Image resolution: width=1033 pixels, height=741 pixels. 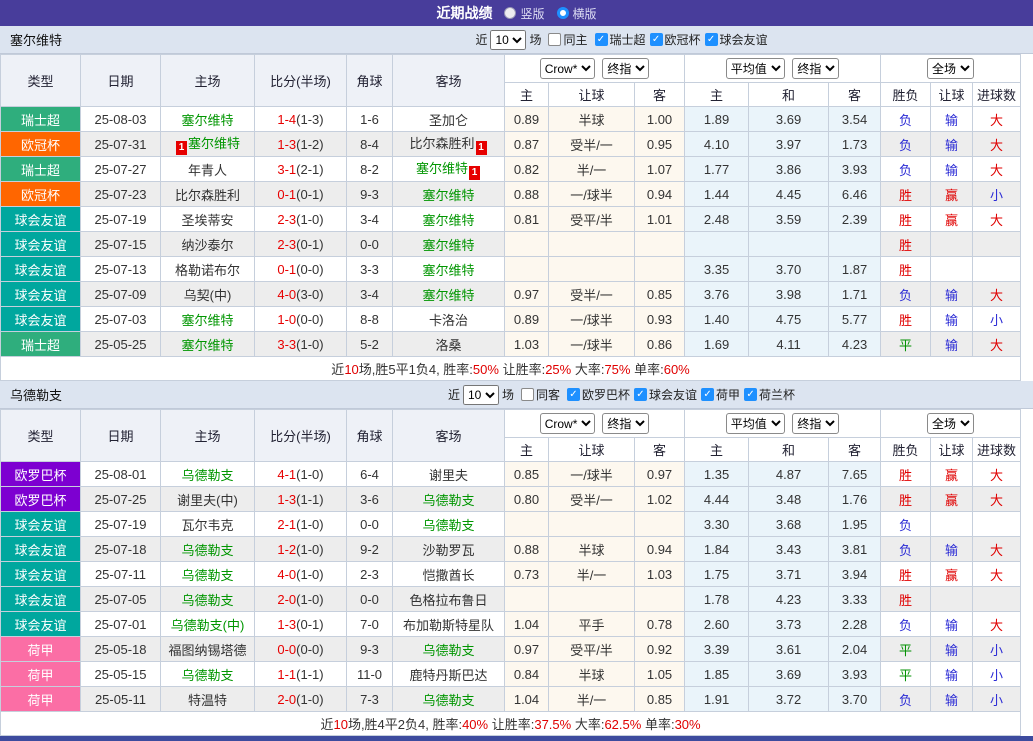 I want to click on home-odds: 0.73, so click(x=526, y=574).